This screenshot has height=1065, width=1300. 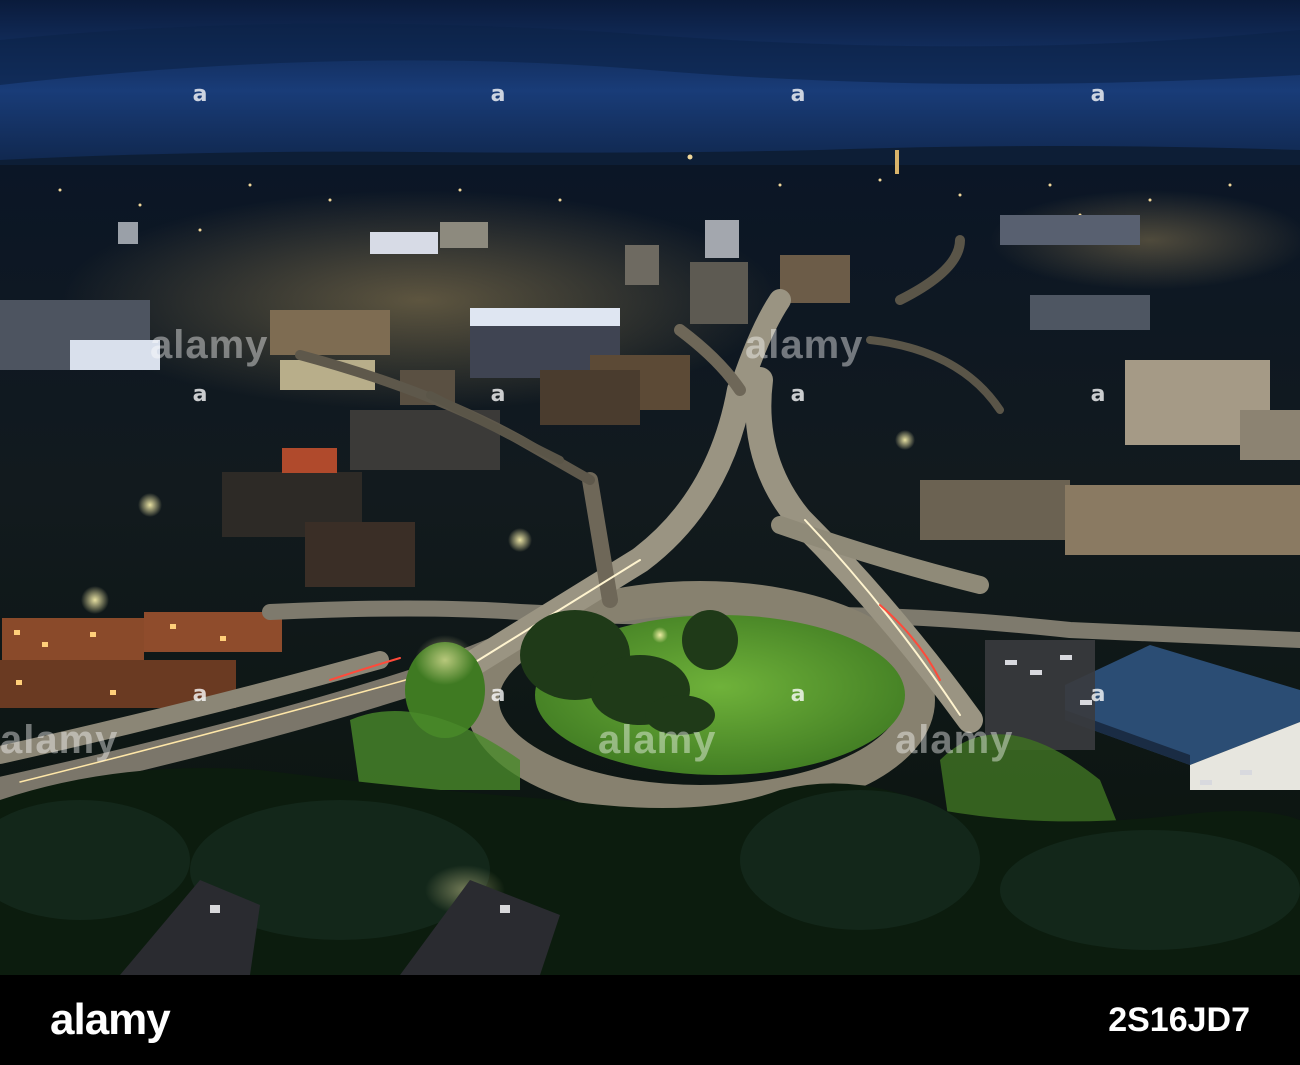 I want to click on distant-tower, so click(x=897, y=162).